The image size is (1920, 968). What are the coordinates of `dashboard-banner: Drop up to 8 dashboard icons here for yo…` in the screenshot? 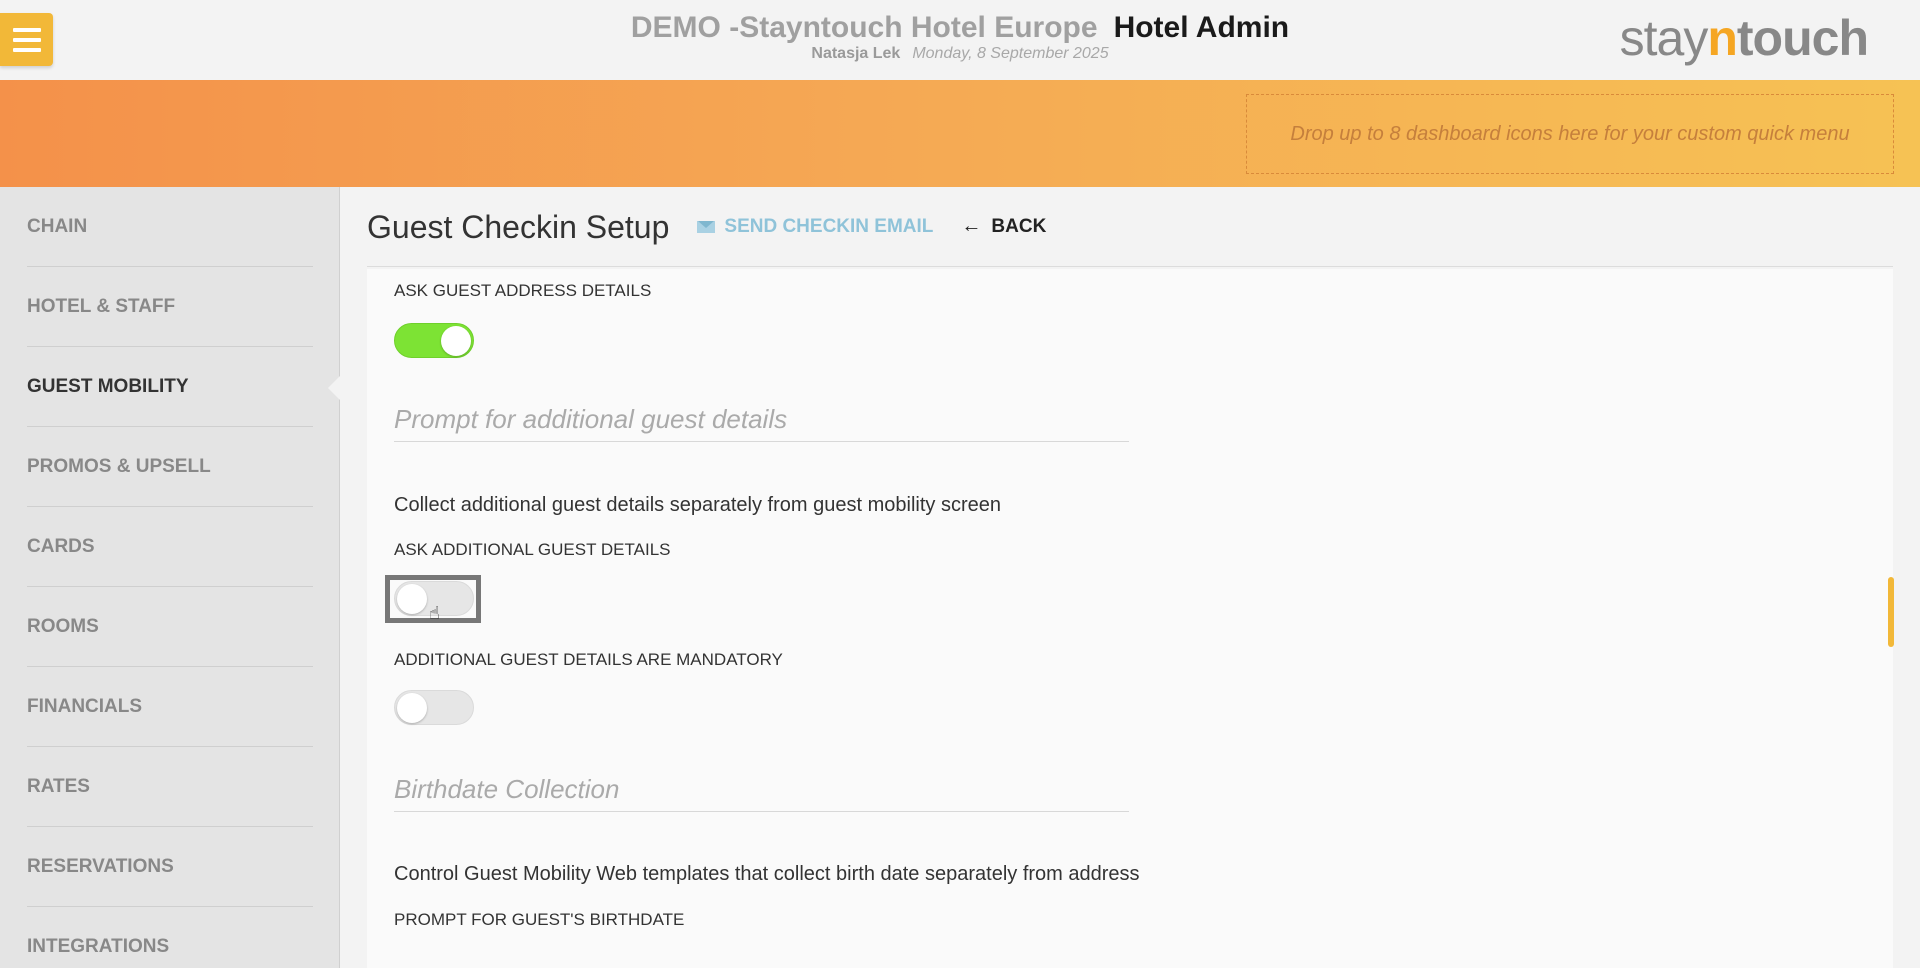 It's located at (960, 133).